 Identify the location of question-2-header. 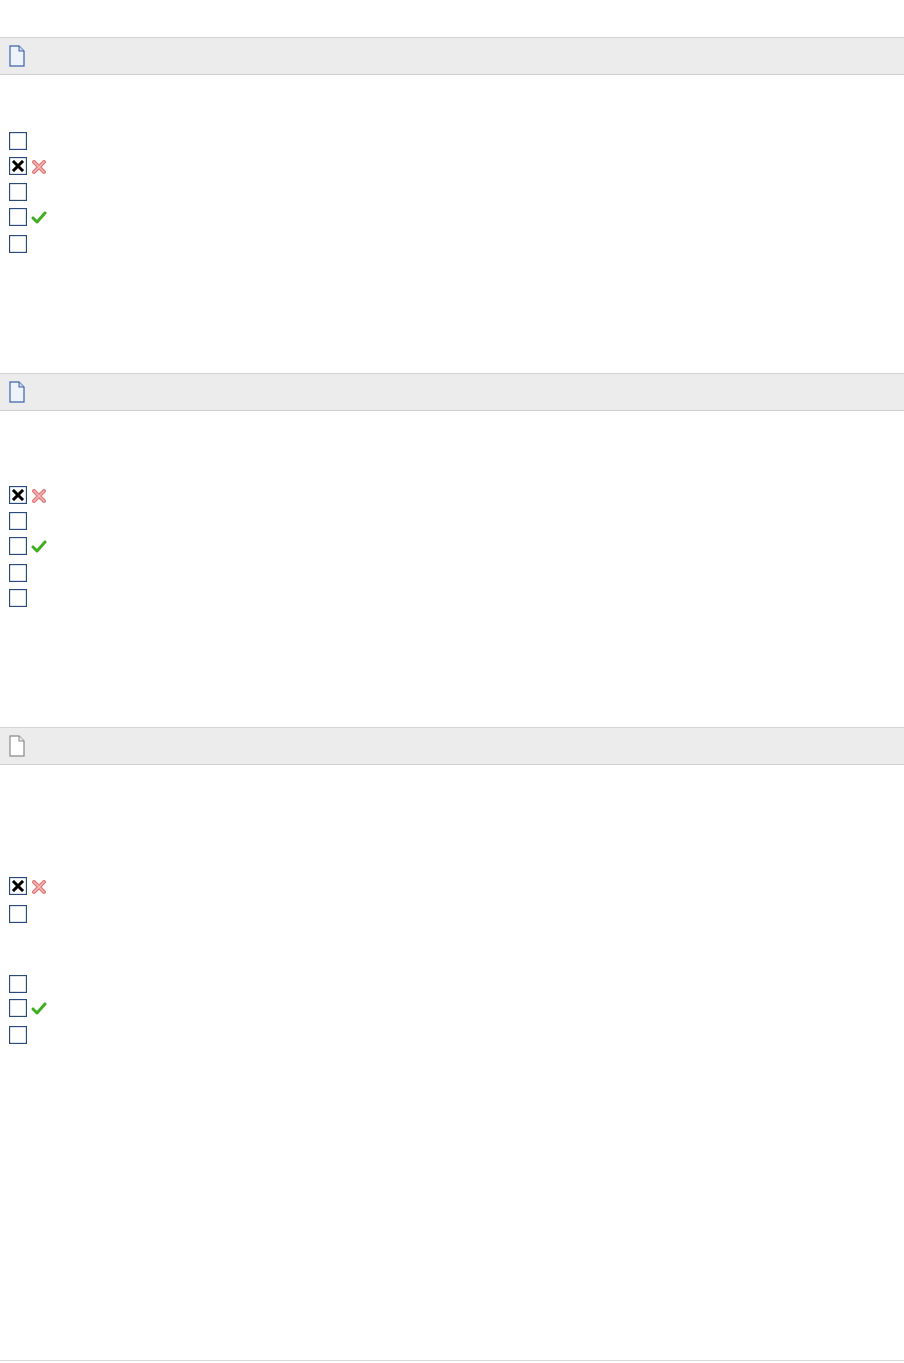
(452, 392).